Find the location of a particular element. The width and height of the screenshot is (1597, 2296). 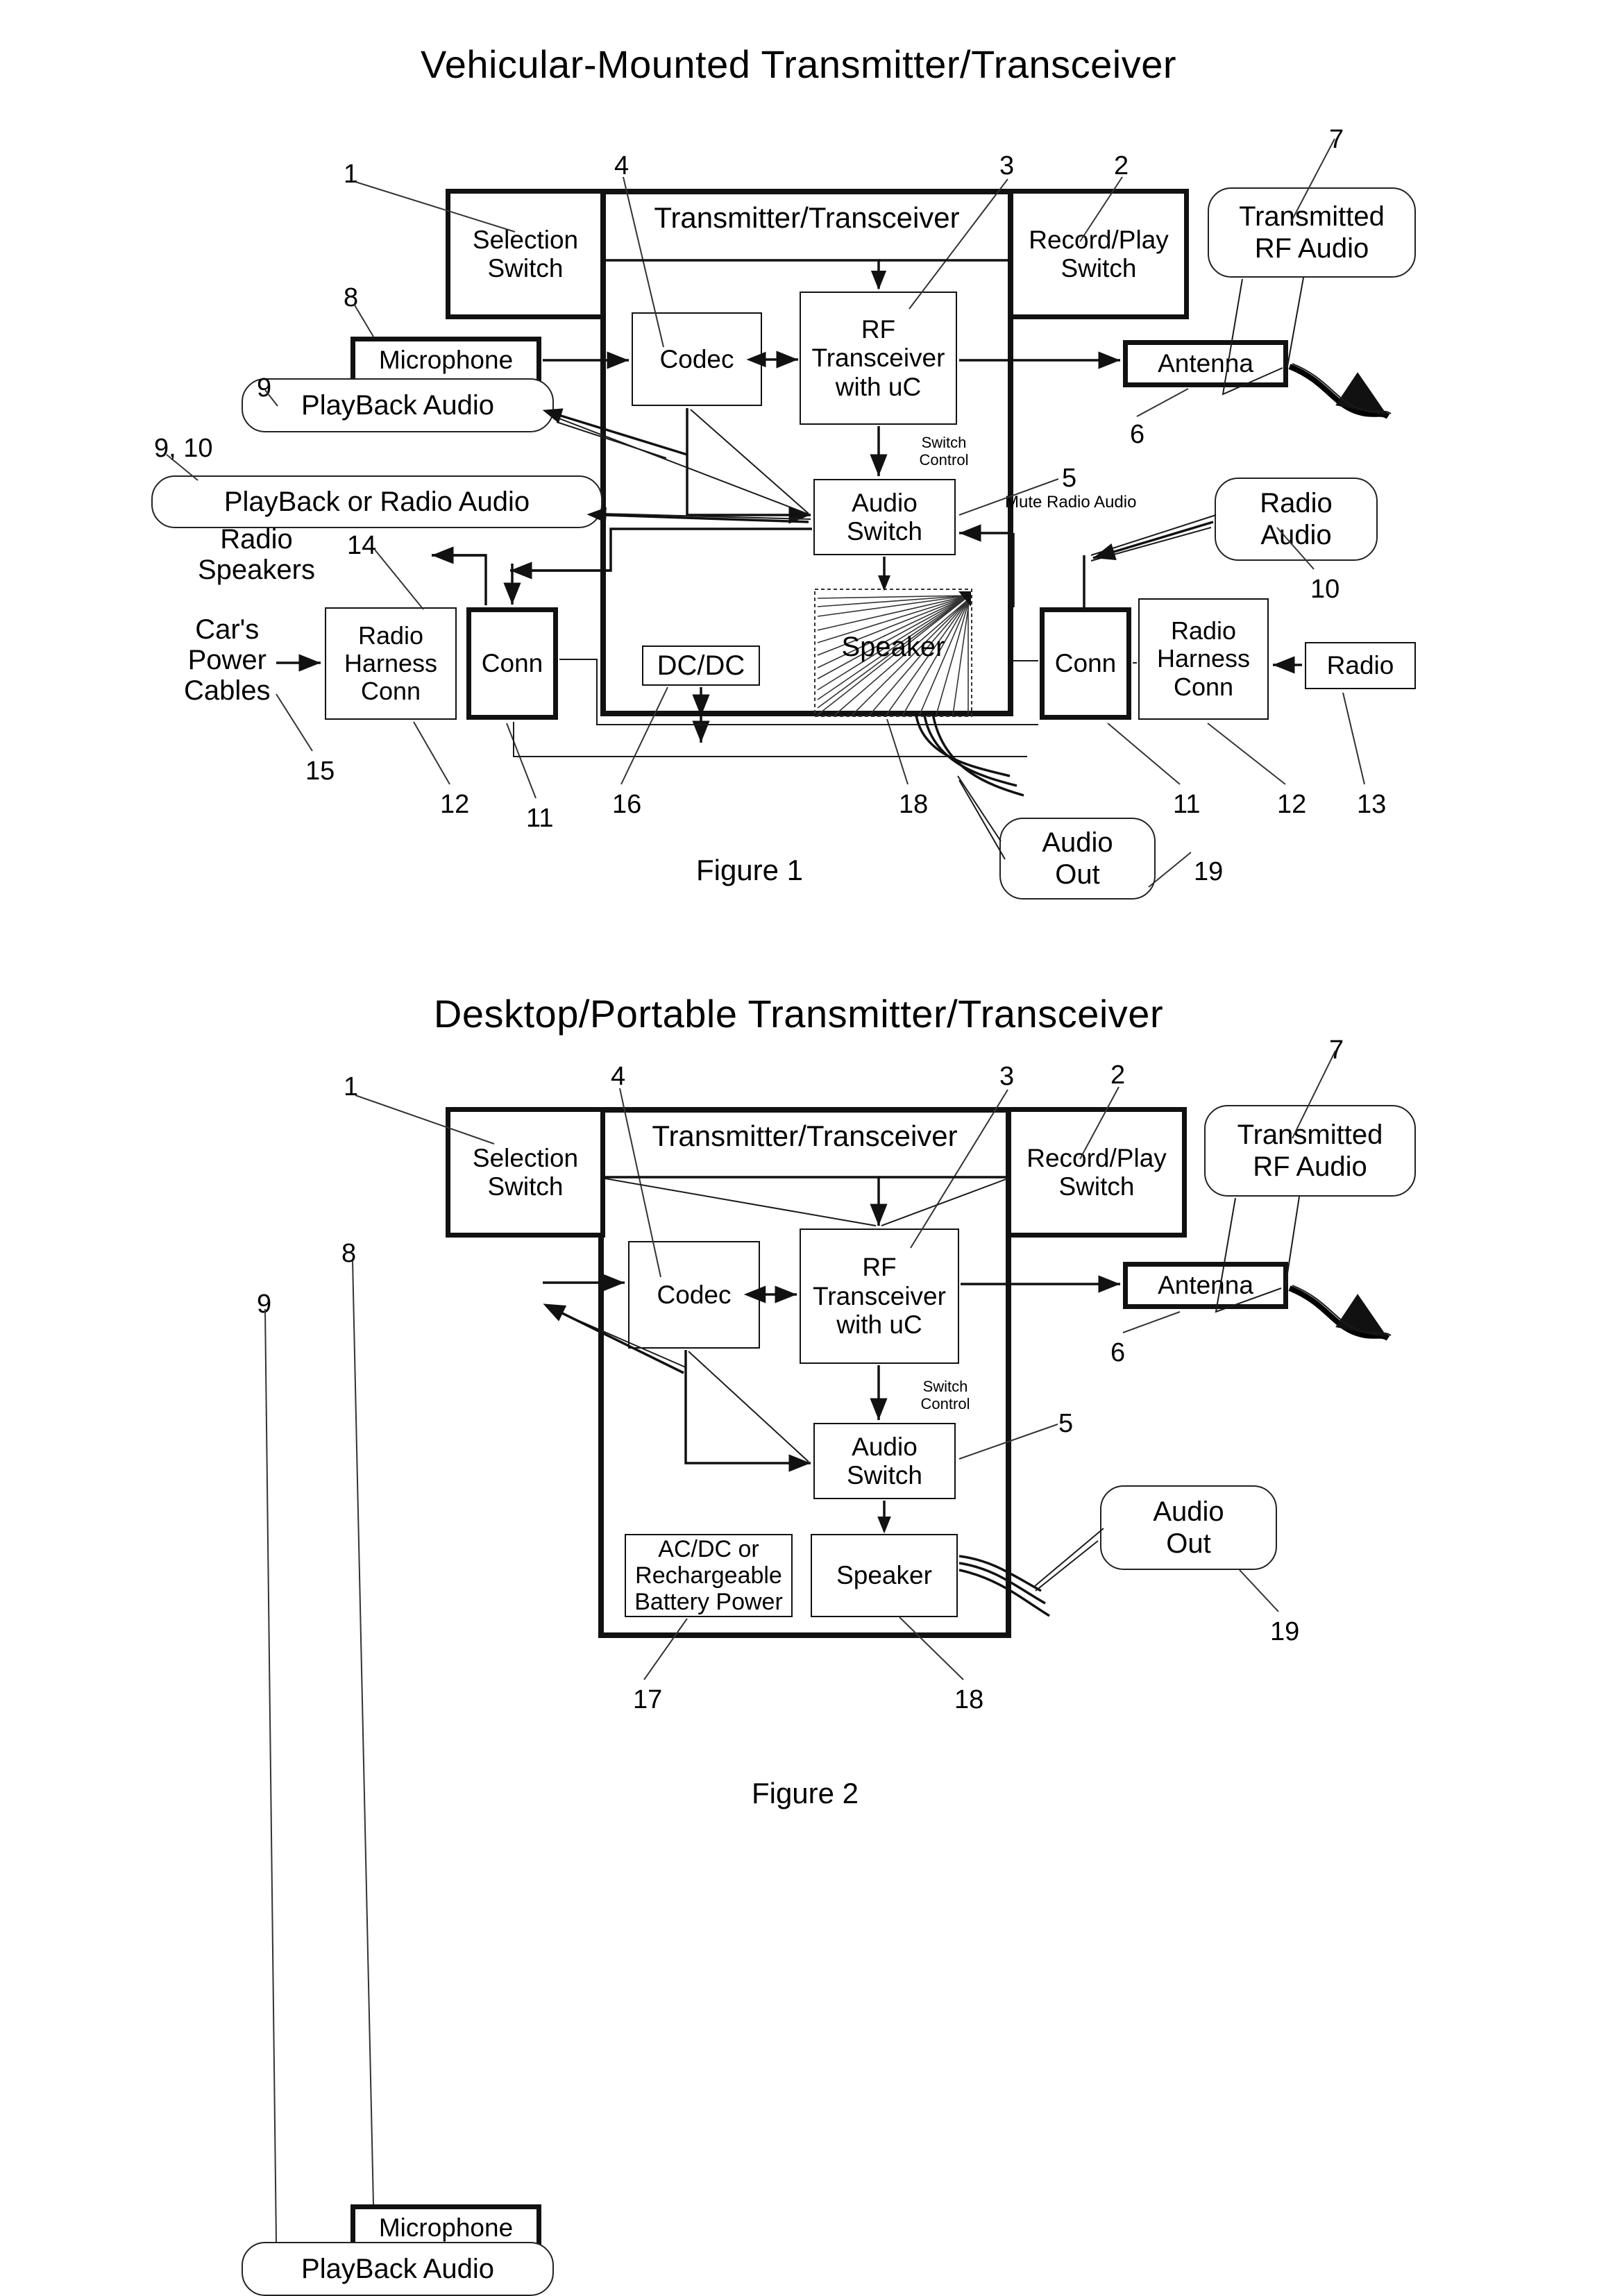

fig1-ref-7: 7 is located at coordinates (1336, 139).